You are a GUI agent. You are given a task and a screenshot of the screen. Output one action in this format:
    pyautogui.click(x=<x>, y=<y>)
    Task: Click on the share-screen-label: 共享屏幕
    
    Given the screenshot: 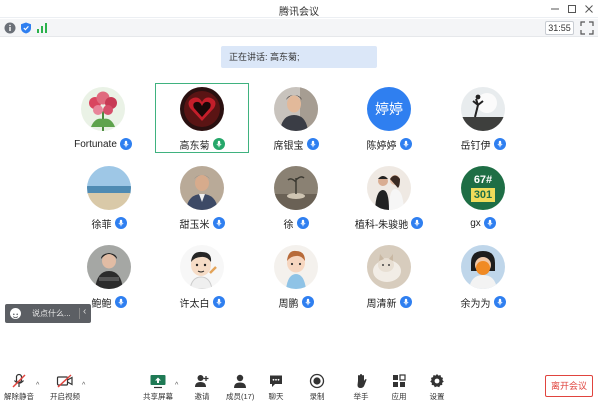 What is the action you would take?
    pyautogui.click(x=158, y=396)
    